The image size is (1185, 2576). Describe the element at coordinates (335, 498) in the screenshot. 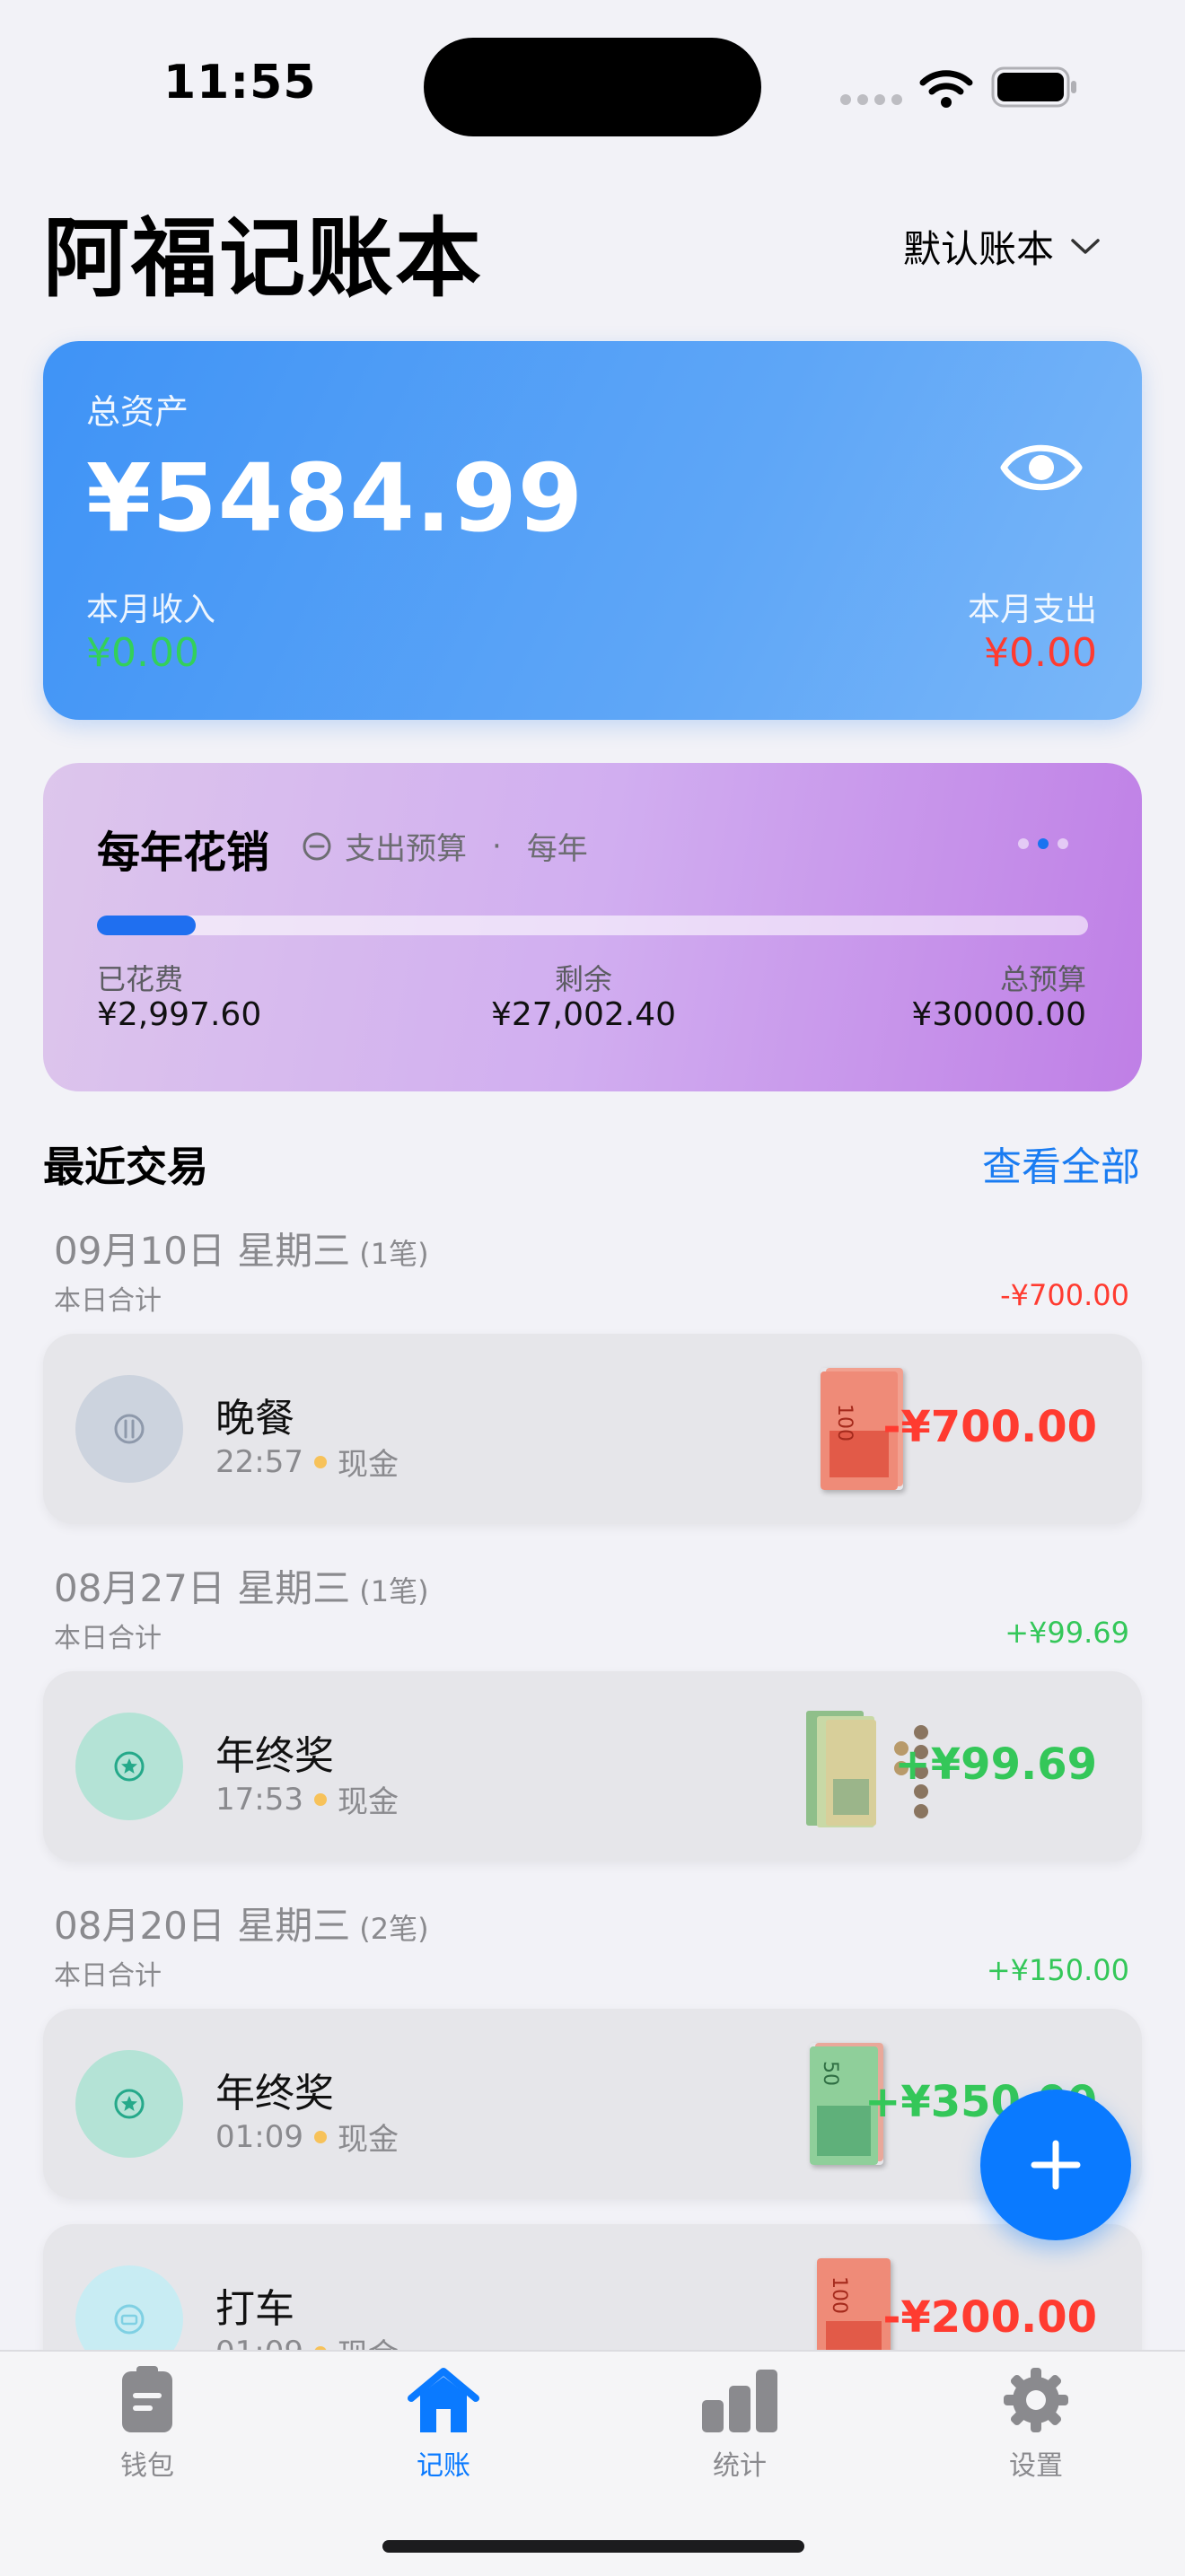

I see `total-assets-value: ¥5484.99` at that location.